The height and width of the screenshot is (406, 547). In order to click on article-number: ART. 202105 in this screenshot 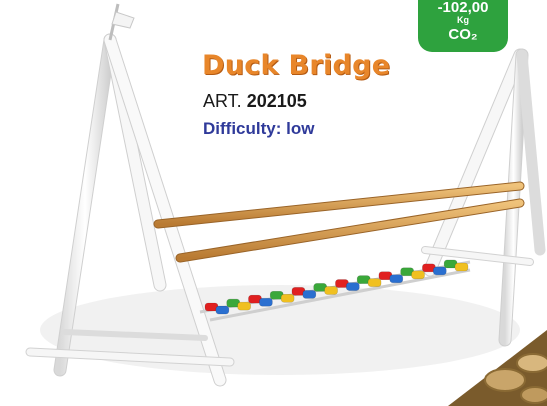, I will do `click(255, 101)`.